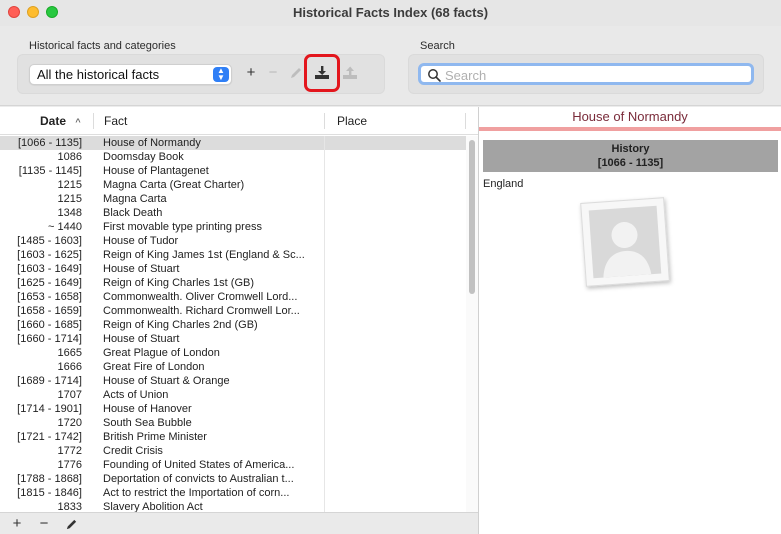 The height and width of the screenshot is (534, 781). I want to click on edit-category-button, so click(296, 73).